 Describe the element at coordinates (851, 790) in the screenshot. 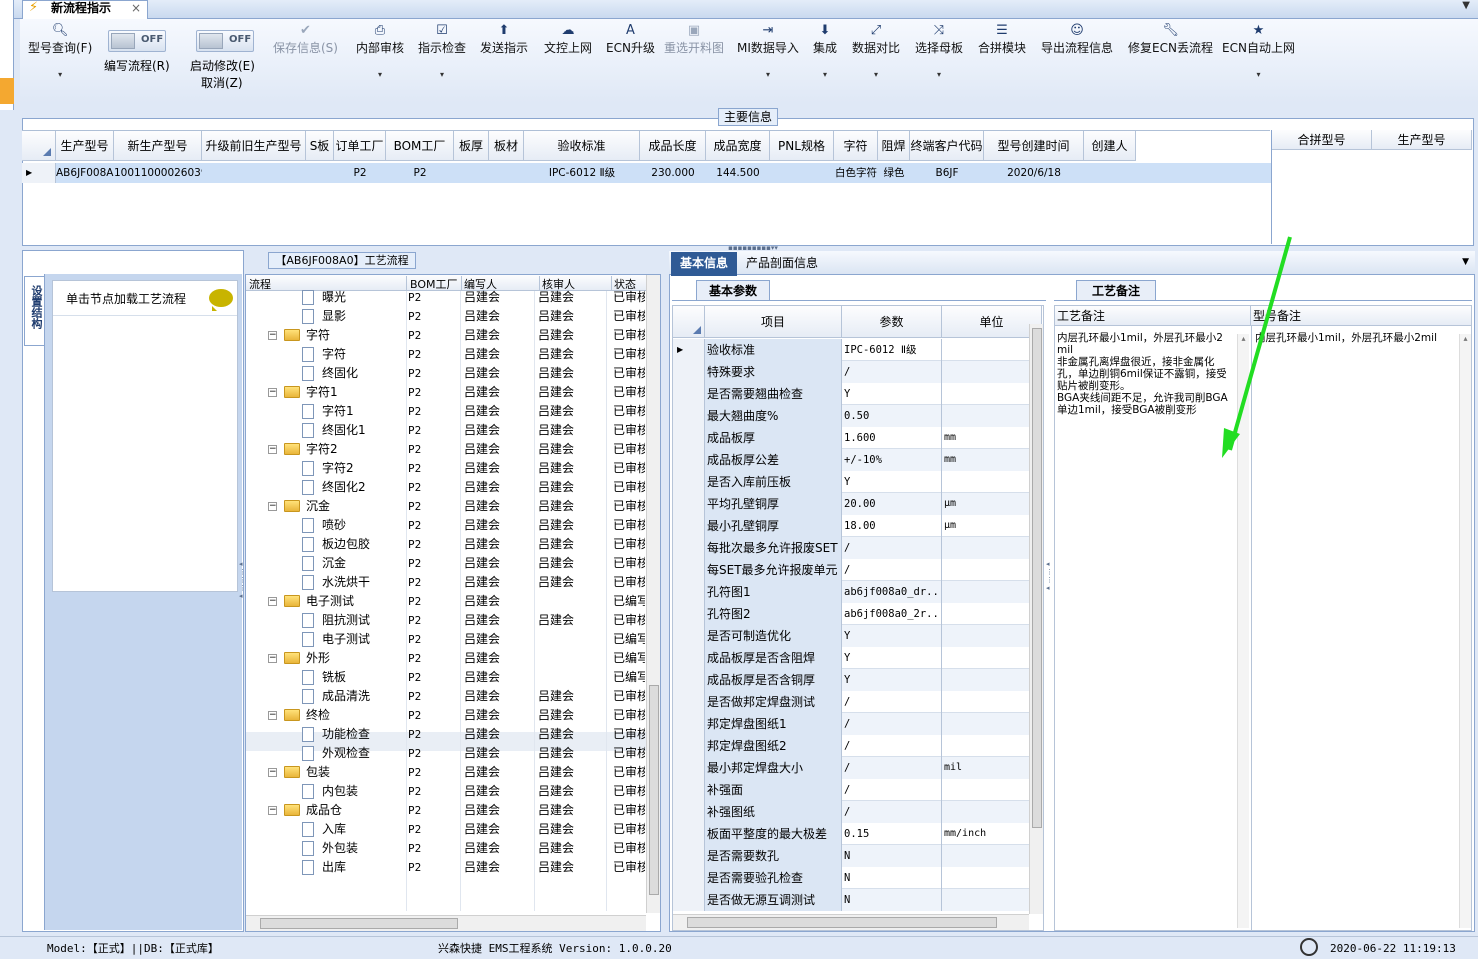

I see `param-row: 补强面 /` at that location.